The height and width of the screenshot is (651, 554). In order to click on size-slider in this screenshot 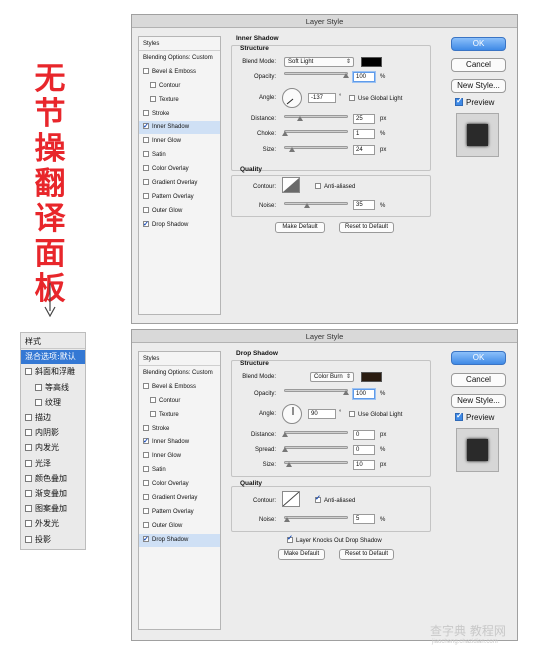, I will do `click(316, 462)`.